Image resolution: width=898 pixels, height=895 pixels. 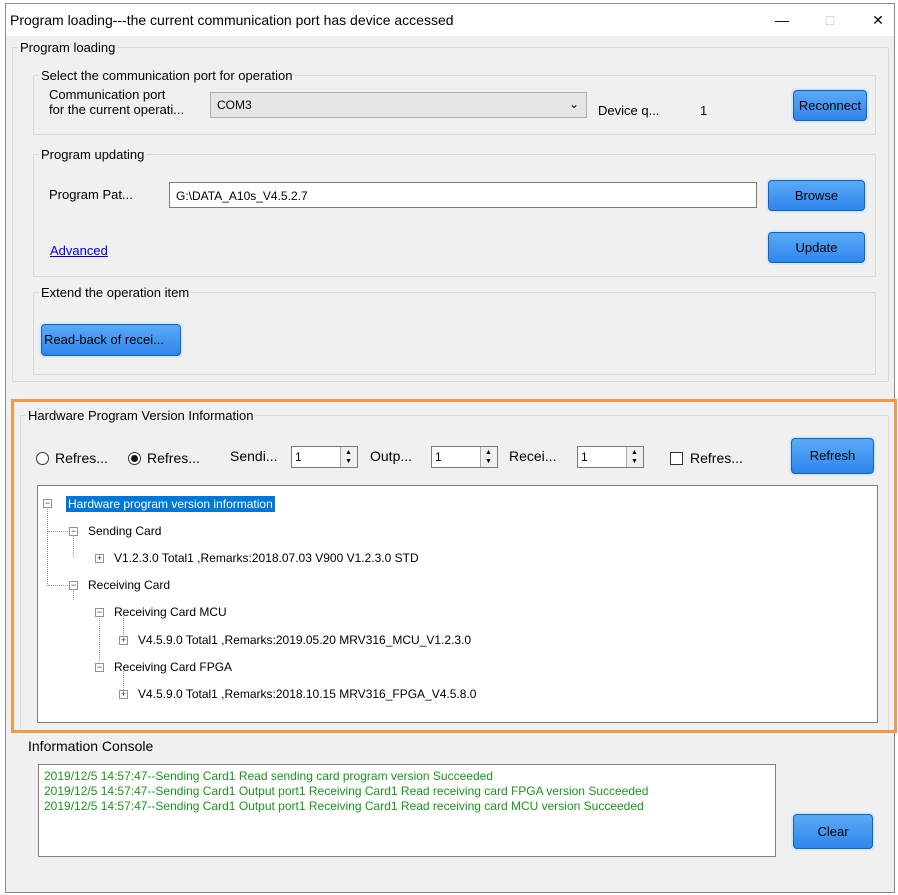 I want to click on extend-operation-legend: Extend the operation item, so click(x=115, y=292).